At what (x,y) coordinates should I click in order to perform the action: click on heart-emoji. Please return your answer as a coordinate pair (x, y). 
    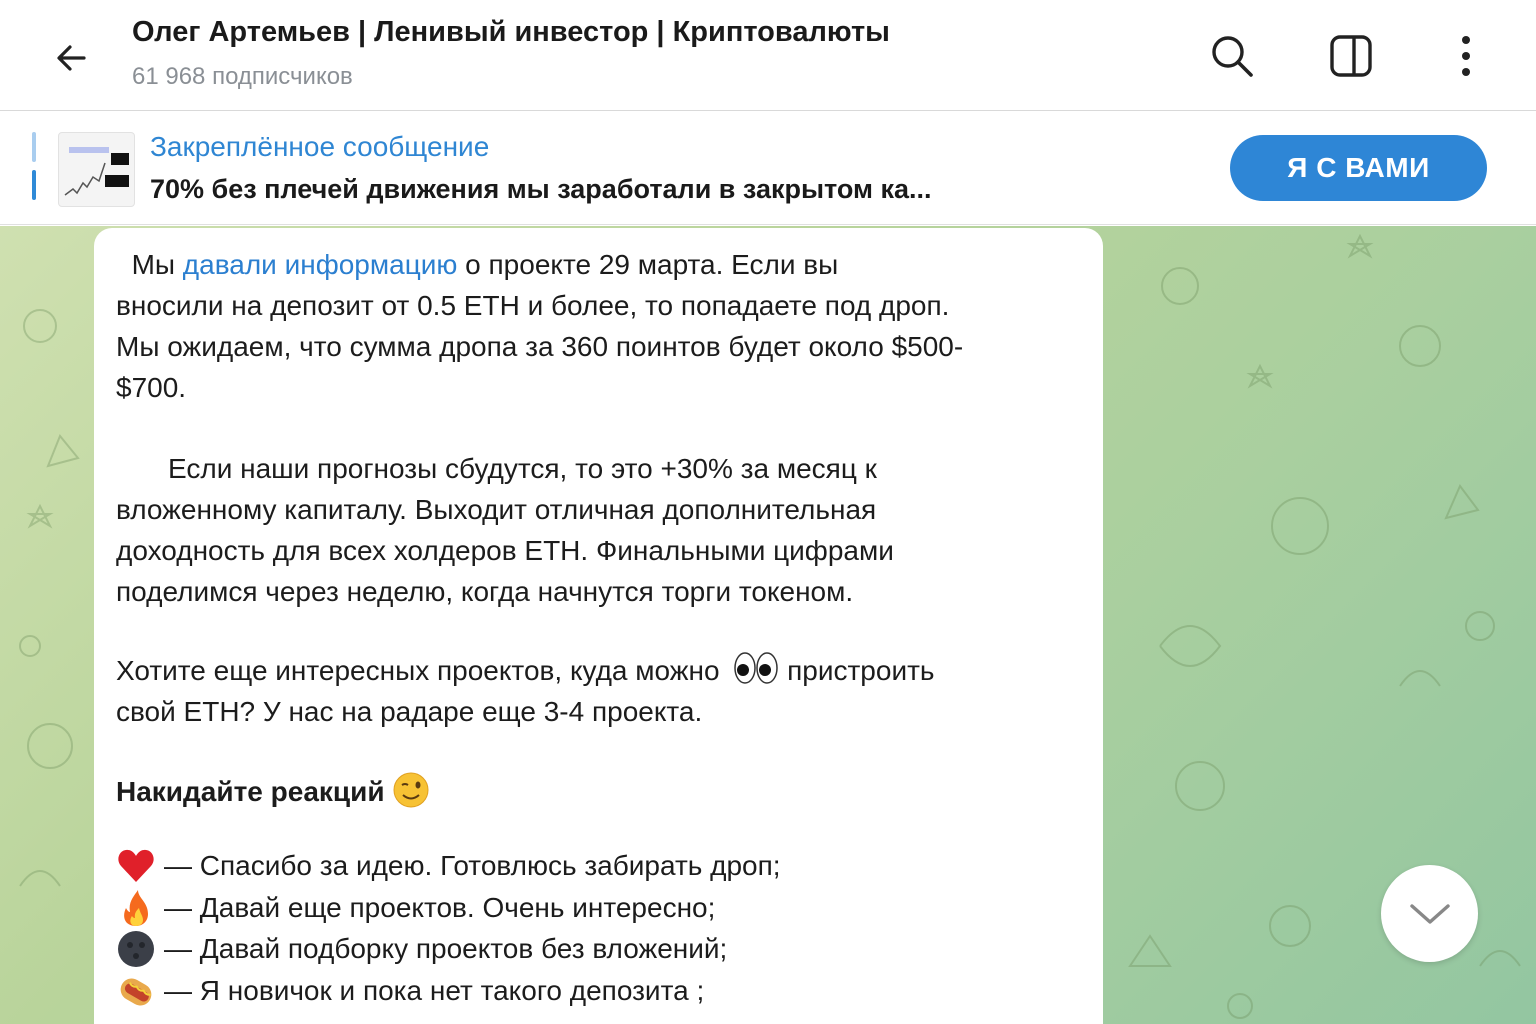
    Looking at the image, I should click on (136, 865).